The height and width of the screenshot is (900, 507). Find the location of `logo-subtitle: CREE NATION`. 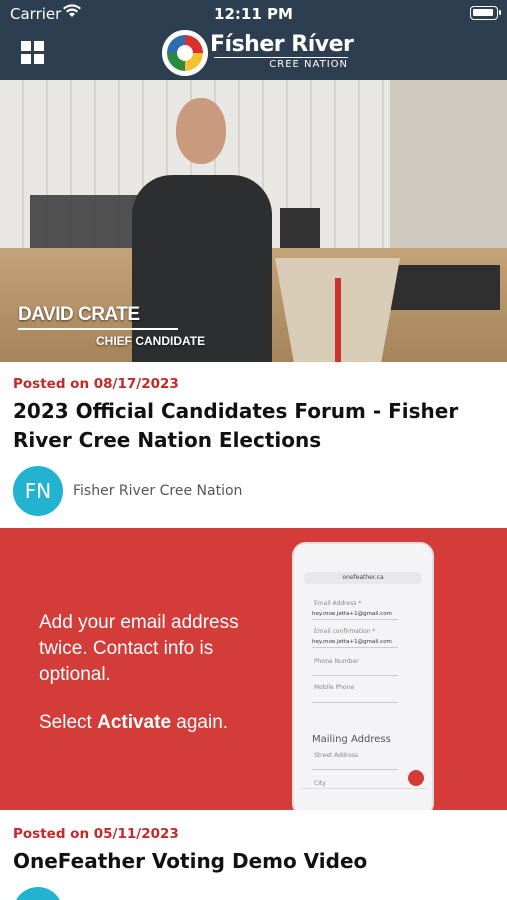

logo-subtitle: CREE NATION is located at coordinates (281, 63).